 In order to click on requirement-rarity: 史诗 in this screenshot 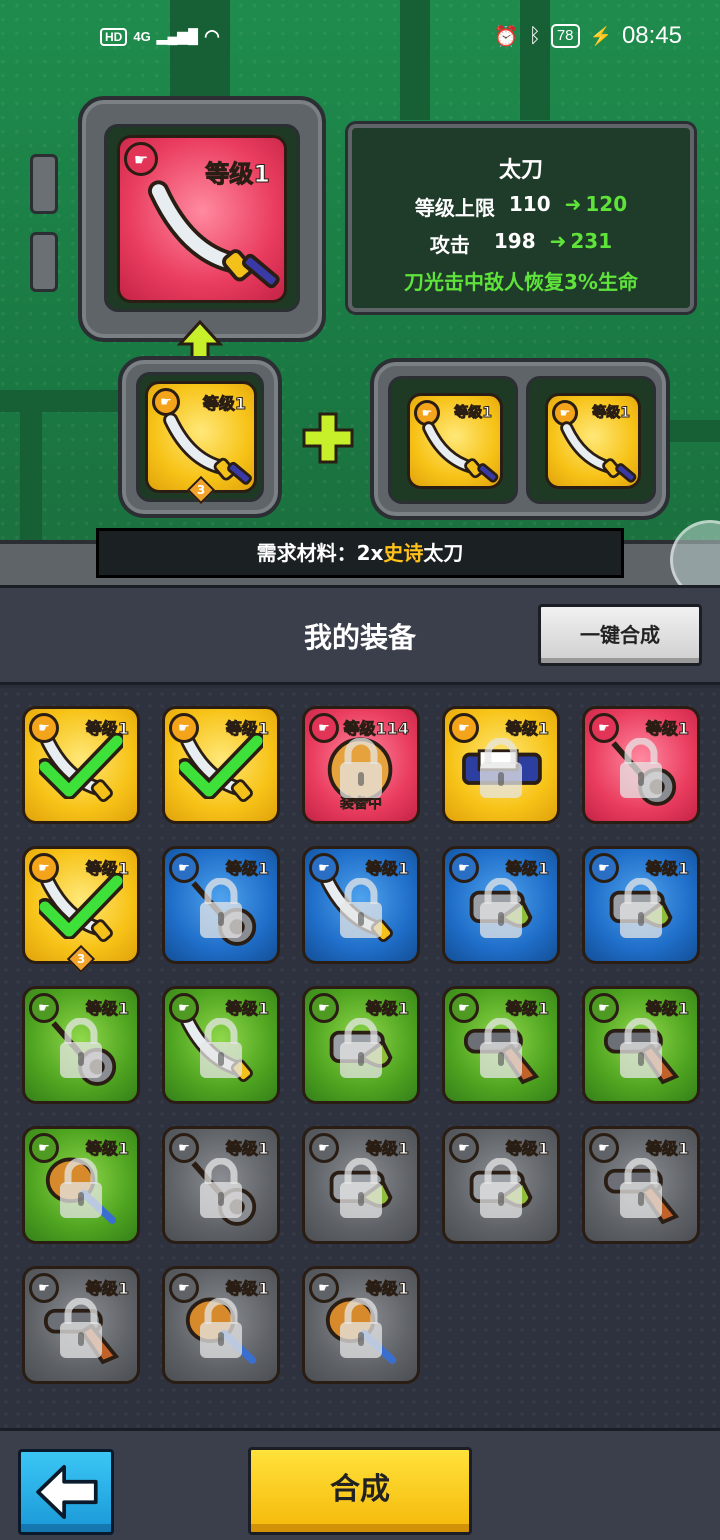, I will do `click(403, 553)`.